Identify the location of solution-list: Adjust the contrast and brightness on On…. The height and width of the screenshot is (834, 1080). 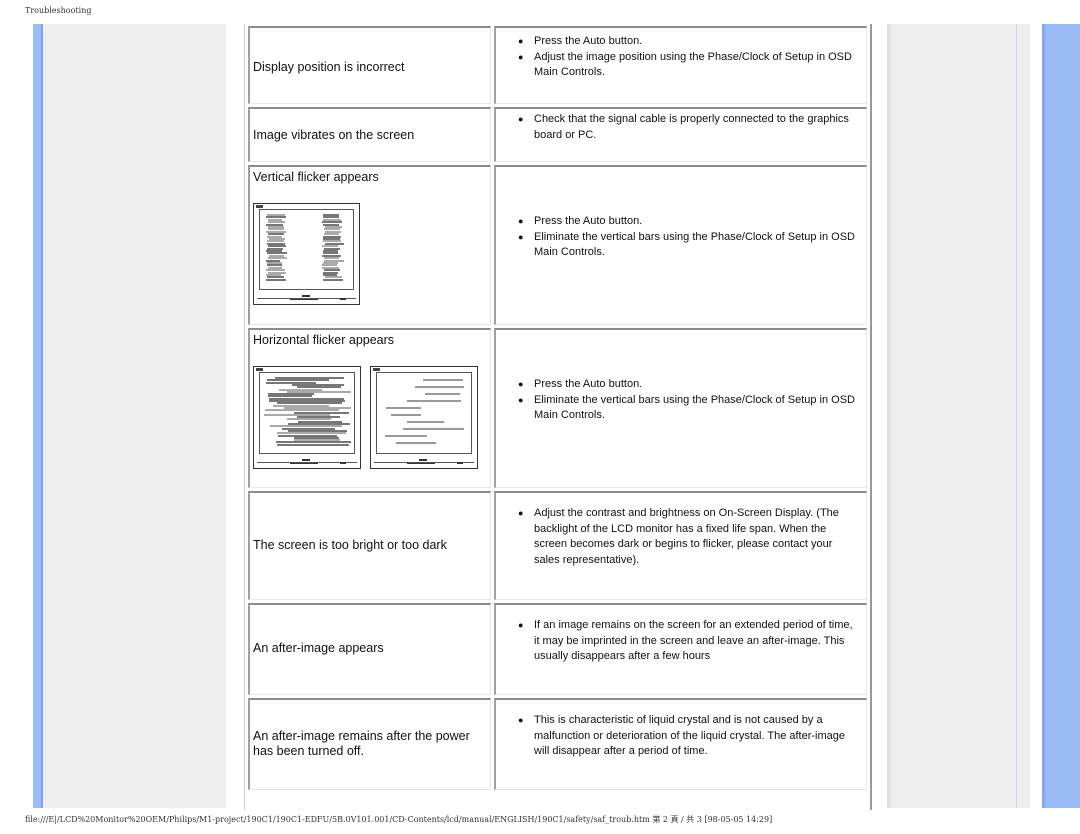
(688, 537).